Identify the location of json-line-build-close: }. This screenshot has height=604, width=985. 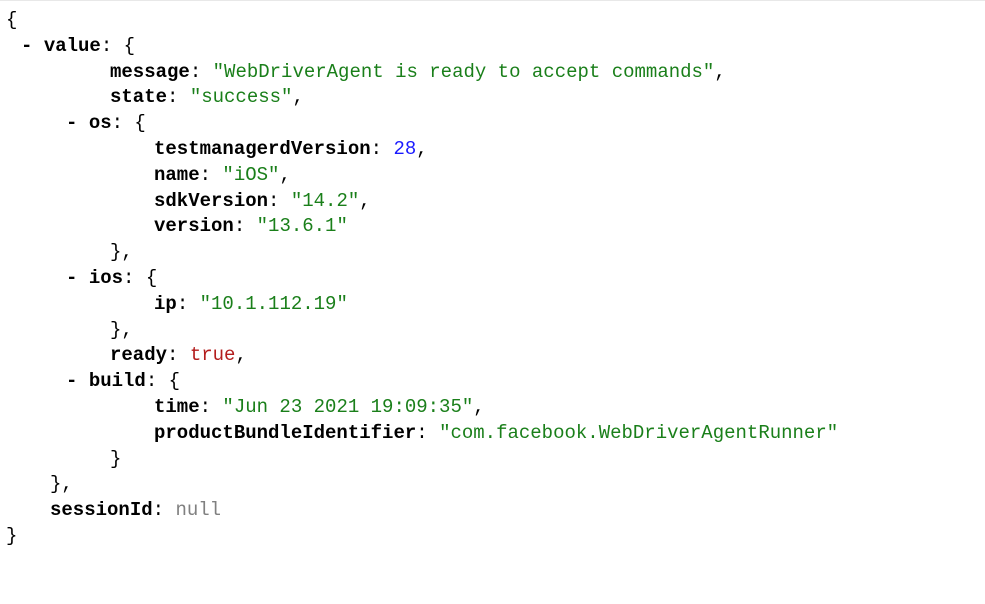
(422, 460).